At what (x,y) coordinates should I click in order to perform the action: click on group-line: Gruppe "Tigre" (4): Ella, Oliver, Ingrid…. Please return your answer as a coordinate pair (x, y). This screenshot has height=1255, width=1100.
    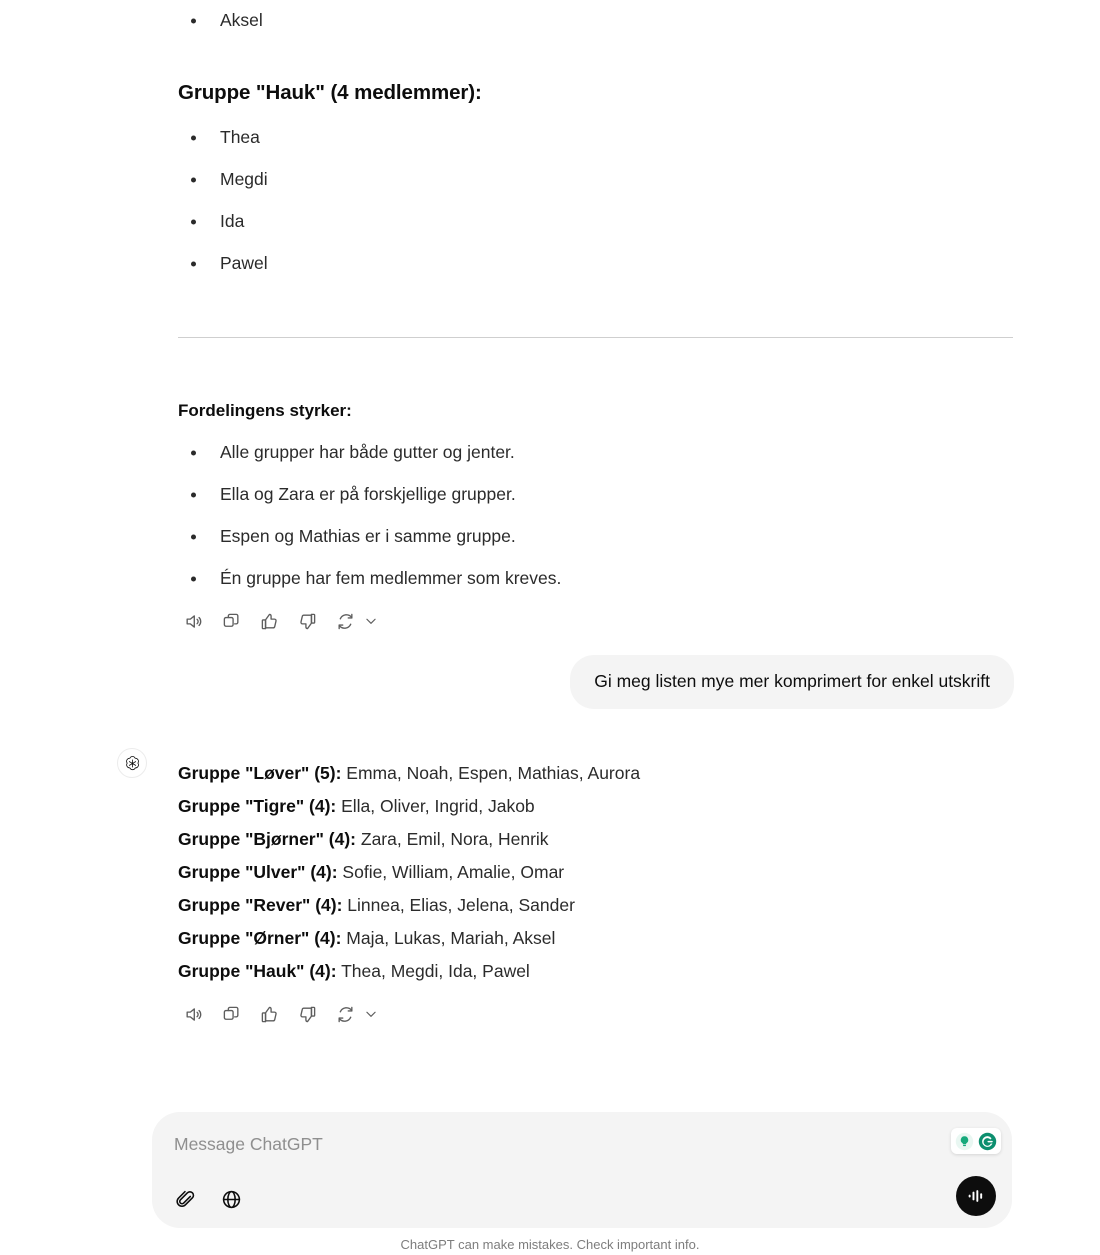
    Looking at the image, I should click on (596, 806).